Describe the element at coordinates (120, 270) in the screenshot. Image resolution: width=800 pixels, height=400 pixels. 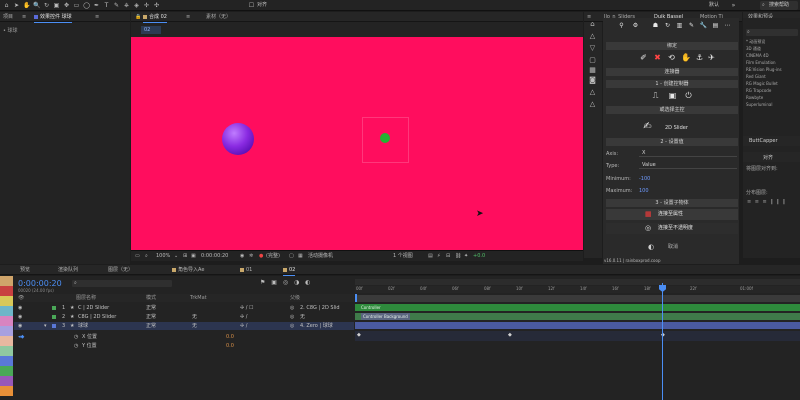
I see `tab-layer: 图层（无）` at that location.